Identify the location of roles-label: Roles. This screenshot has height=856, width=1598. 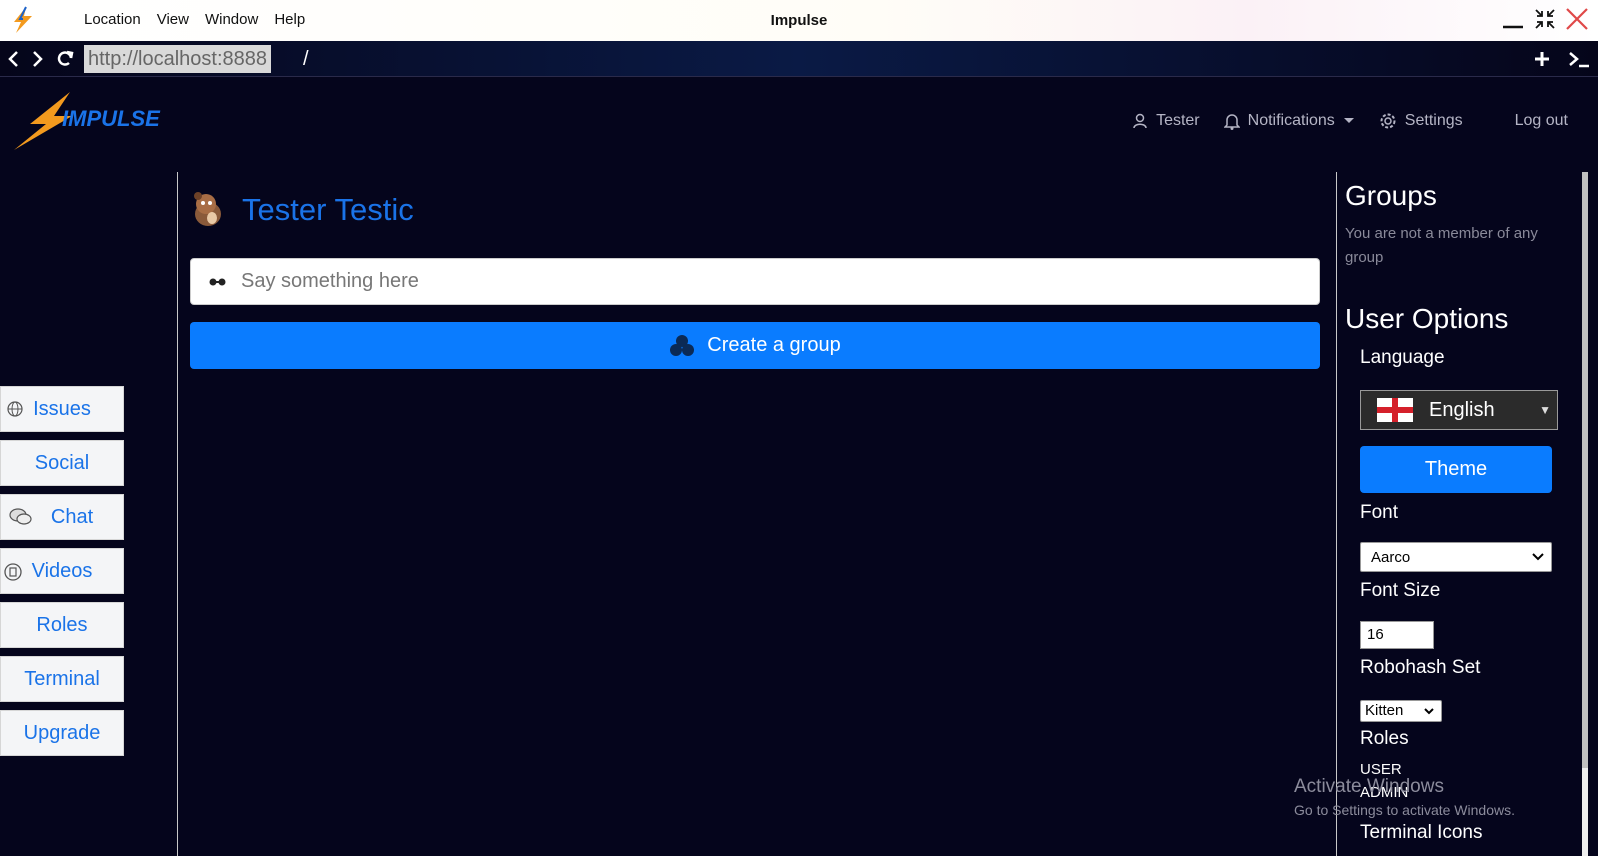
(1384, 738).